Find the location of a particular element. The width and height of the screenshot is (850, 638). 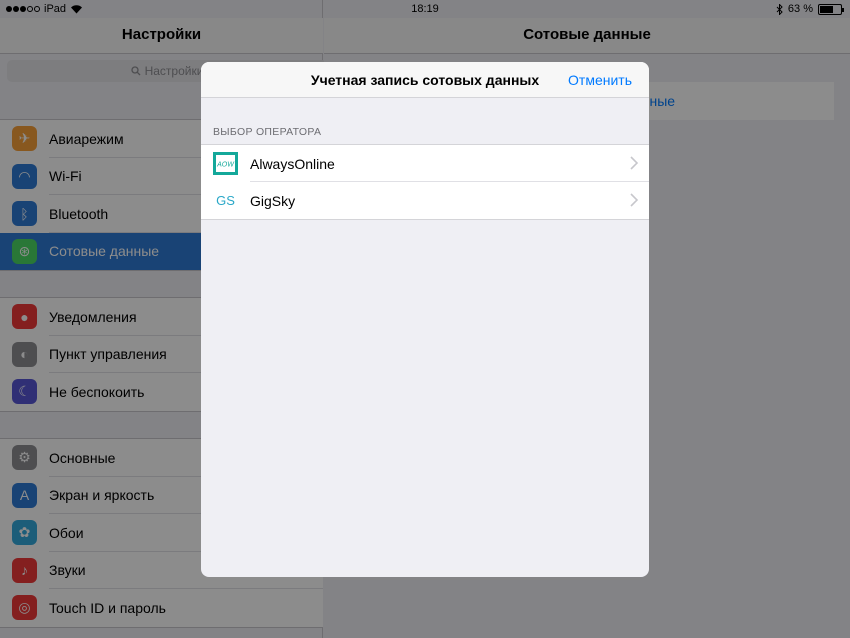

section-header: ВЫБОР ОПЕРАТОРА is located at coordinates (267, 132).